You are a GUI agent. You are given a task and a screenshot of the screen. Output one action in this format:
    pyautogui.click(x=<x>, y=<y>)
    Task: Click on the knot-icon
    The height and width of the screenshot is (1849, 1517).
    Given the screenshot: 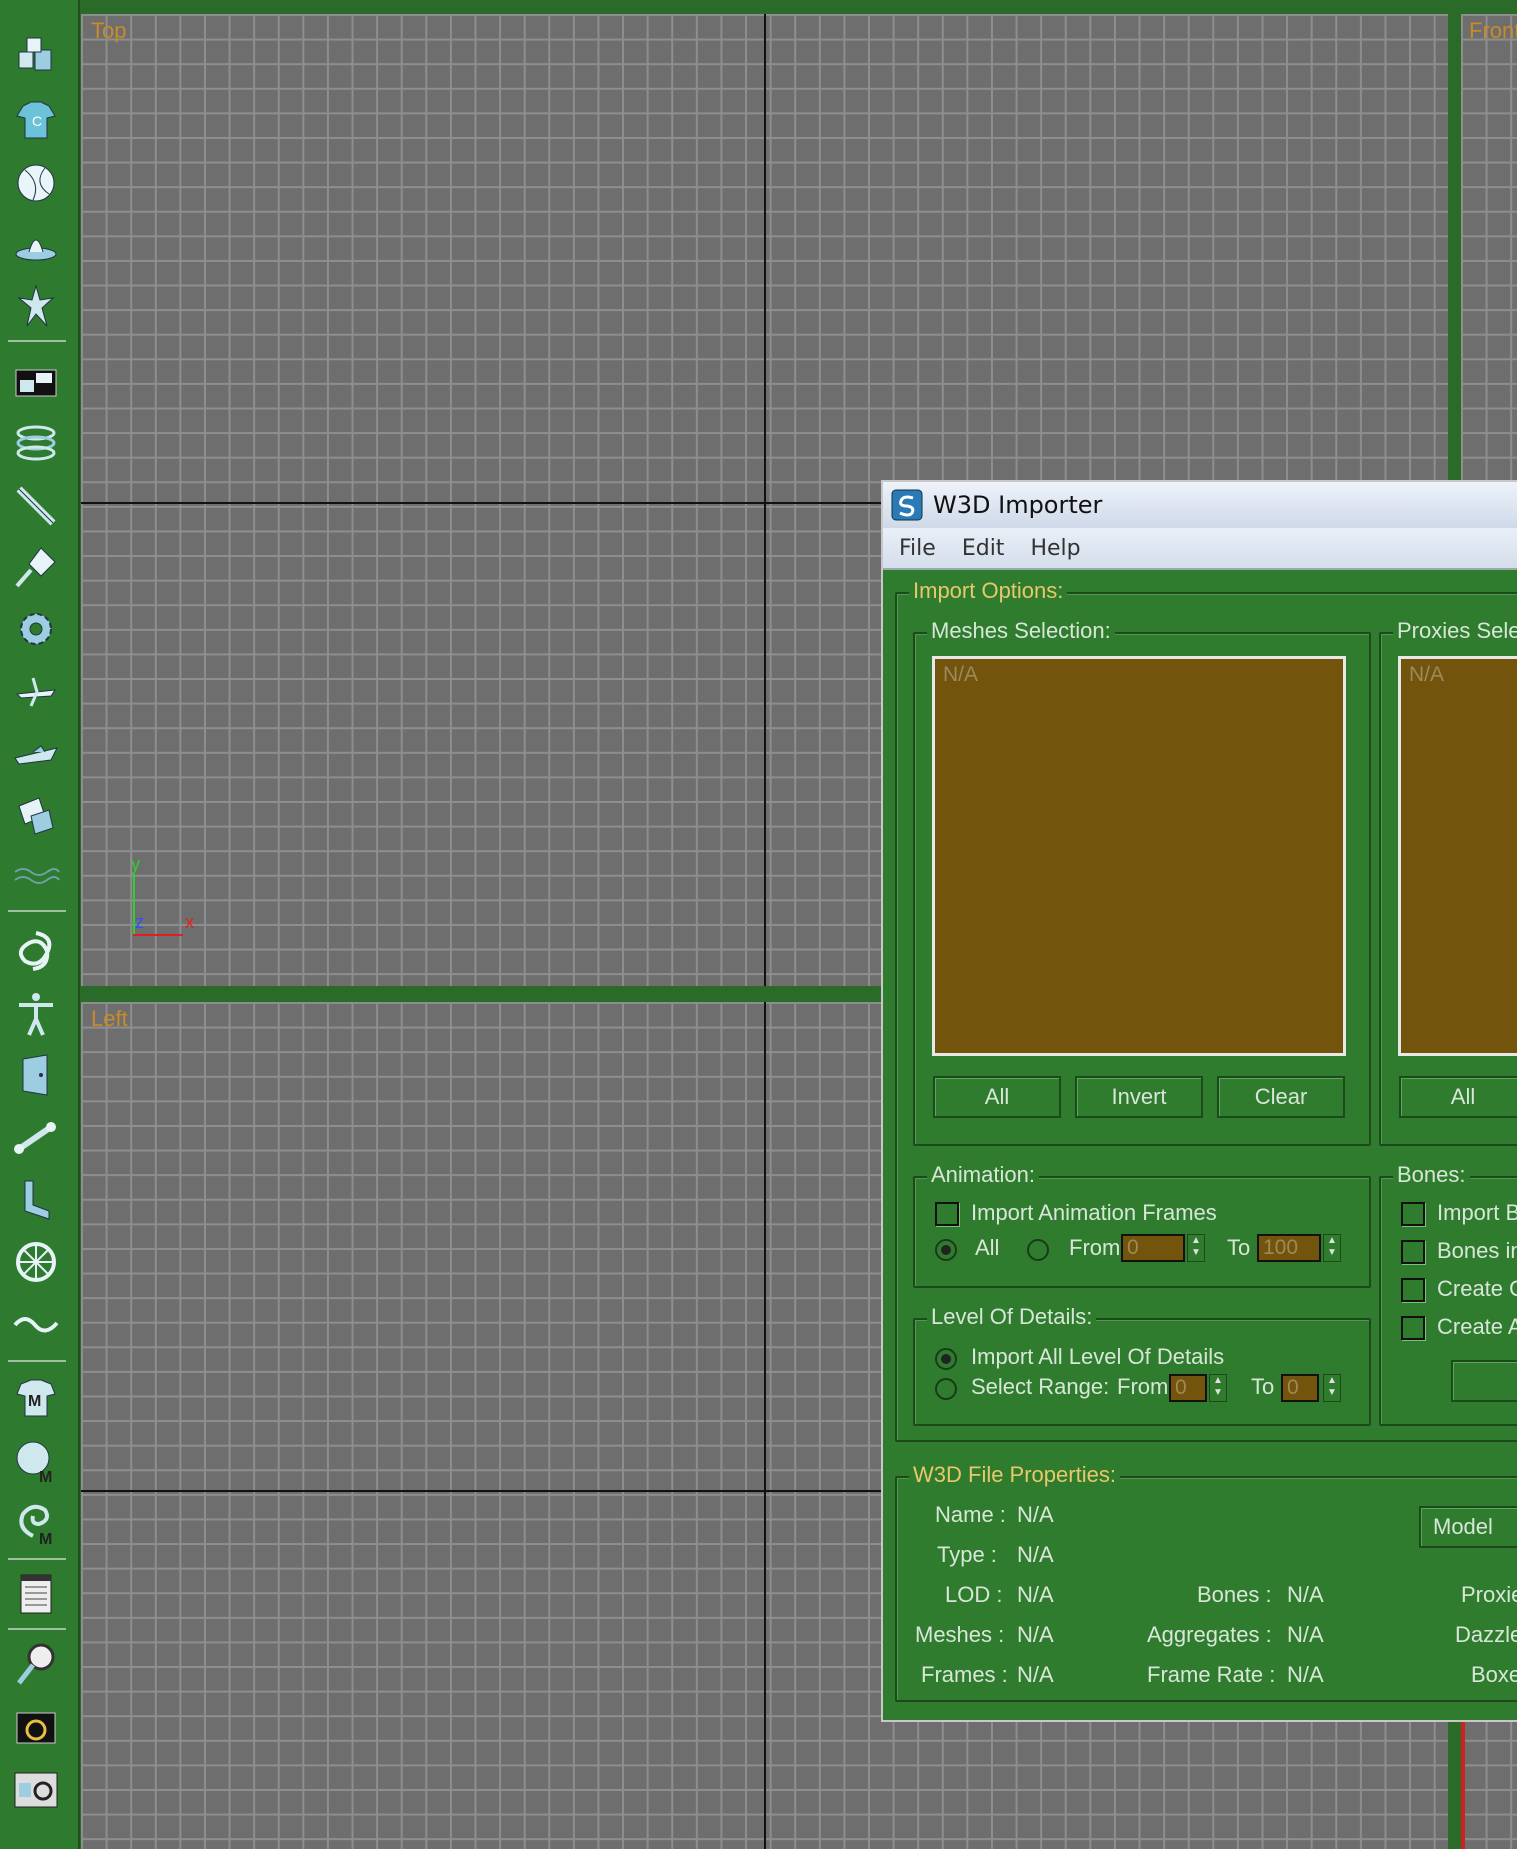 What is the action you would take?
    pyautogui.click(x=36, y=952)
    